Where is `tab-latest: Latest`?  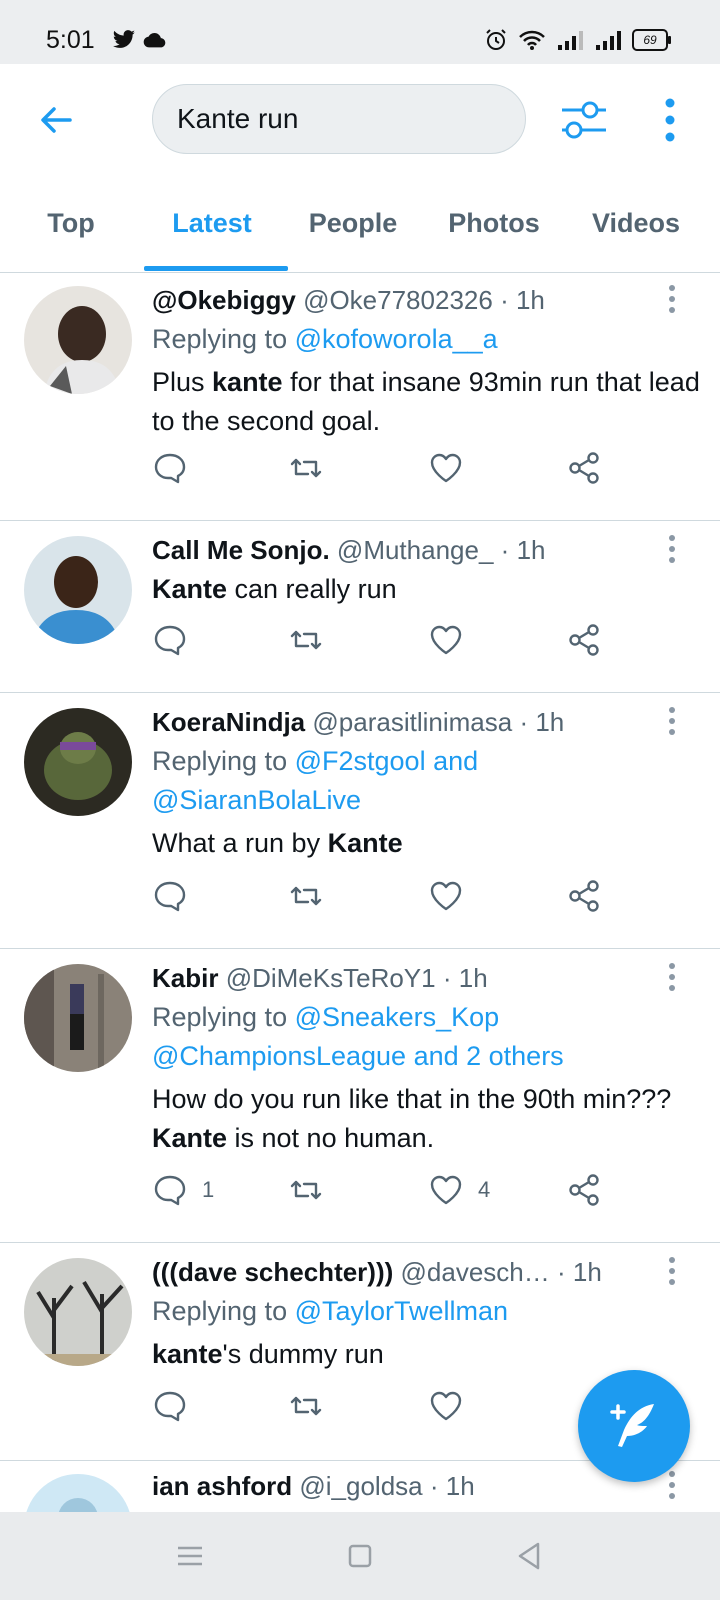
tab-latest: Latest is located at coordinates (212, 223).